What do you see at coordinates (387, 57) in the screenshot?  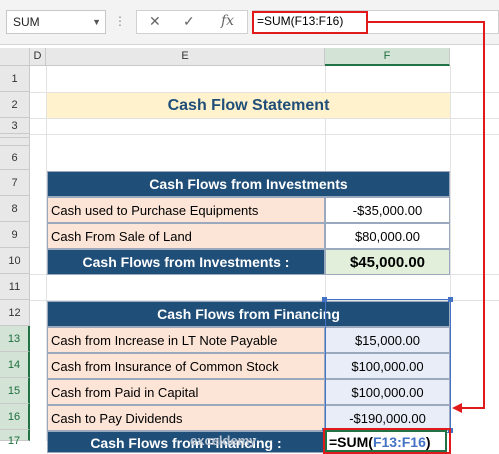 I see `column-header-f: F` at bounding box center [387, 57].